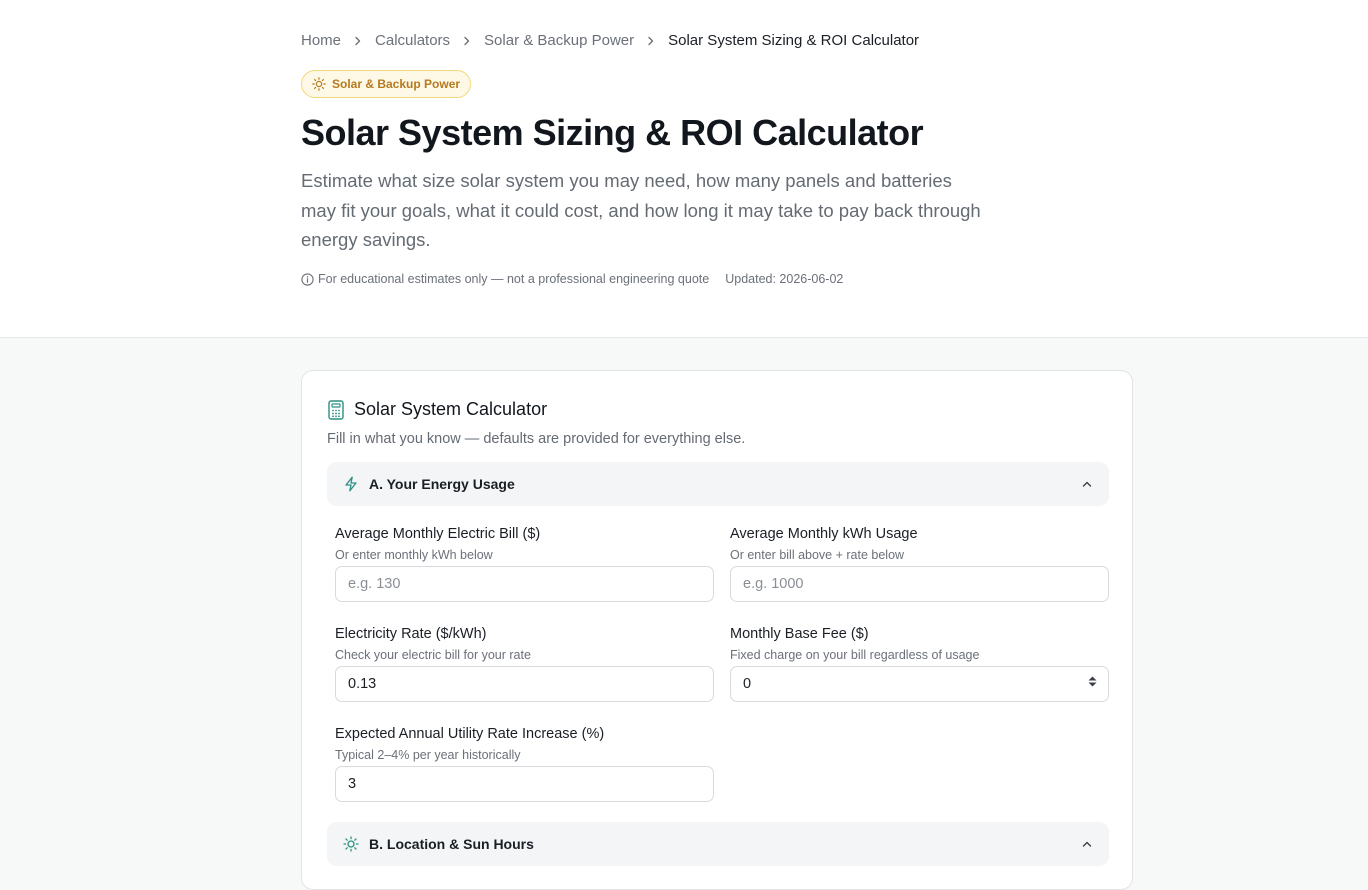 This screenshot has width=1368, height=890. I want to click on badge-label: Solar & Backup Power, so click(396, 84).